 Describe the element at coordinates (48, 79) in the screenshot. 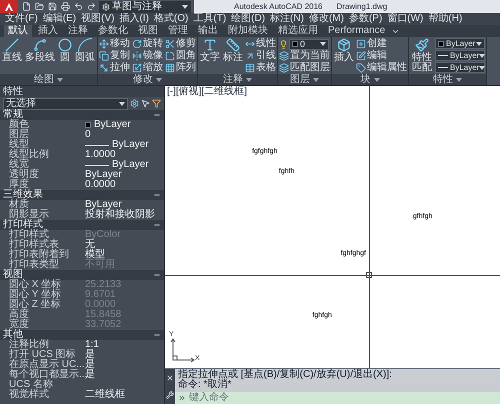

I see `panel-label: 绘图` at that location.